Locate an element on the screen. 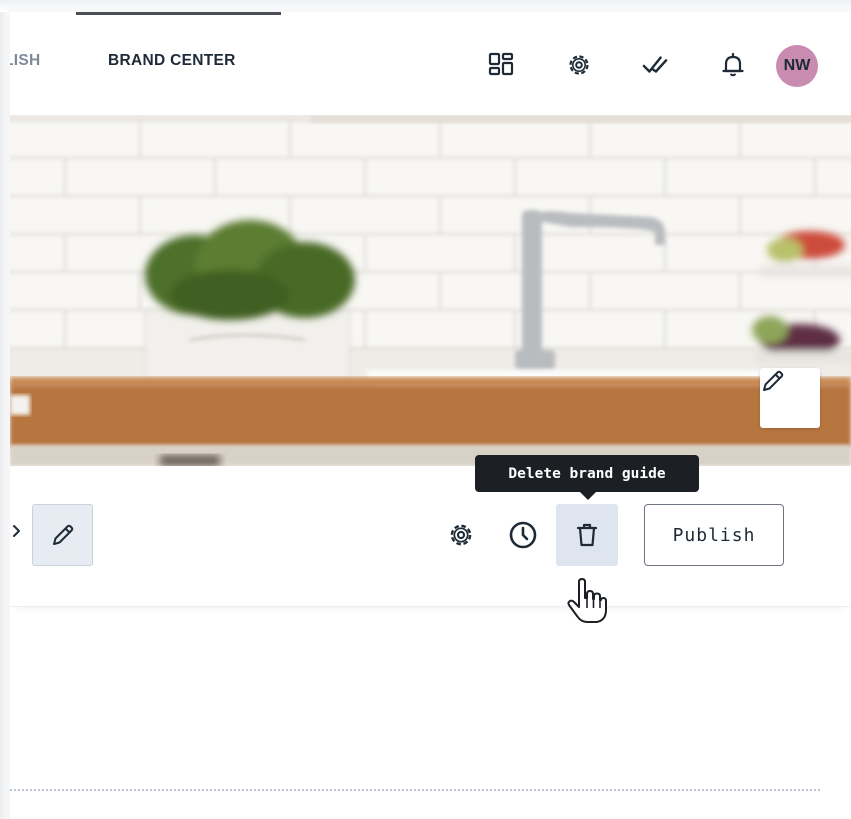 The width and height of the screenshot is (851, 819). edit-title-button is located at coordinates (62, 535).